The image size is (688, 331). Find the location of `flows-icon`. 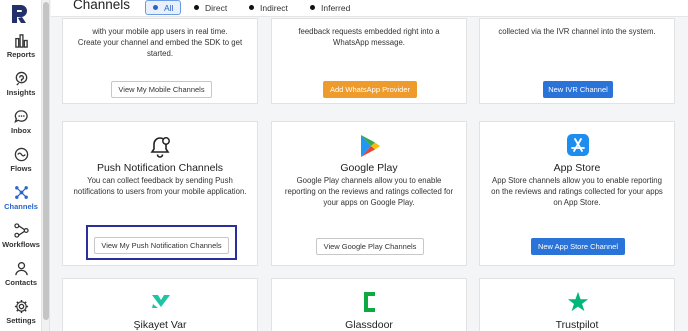

flows-icon is located at coordinates (21, 154).